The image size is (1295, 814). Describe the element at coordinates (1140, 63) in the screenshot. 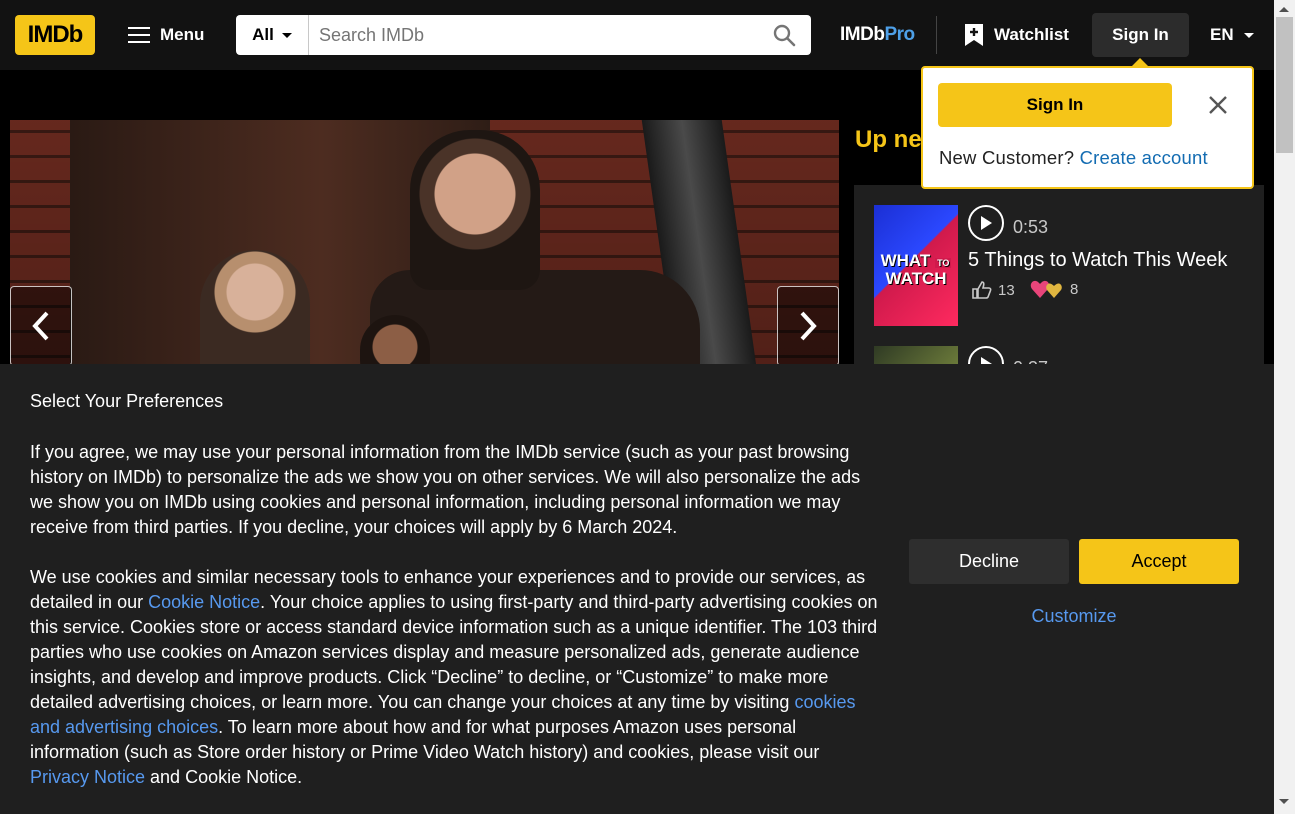

I see `popover-arrow` at that location.